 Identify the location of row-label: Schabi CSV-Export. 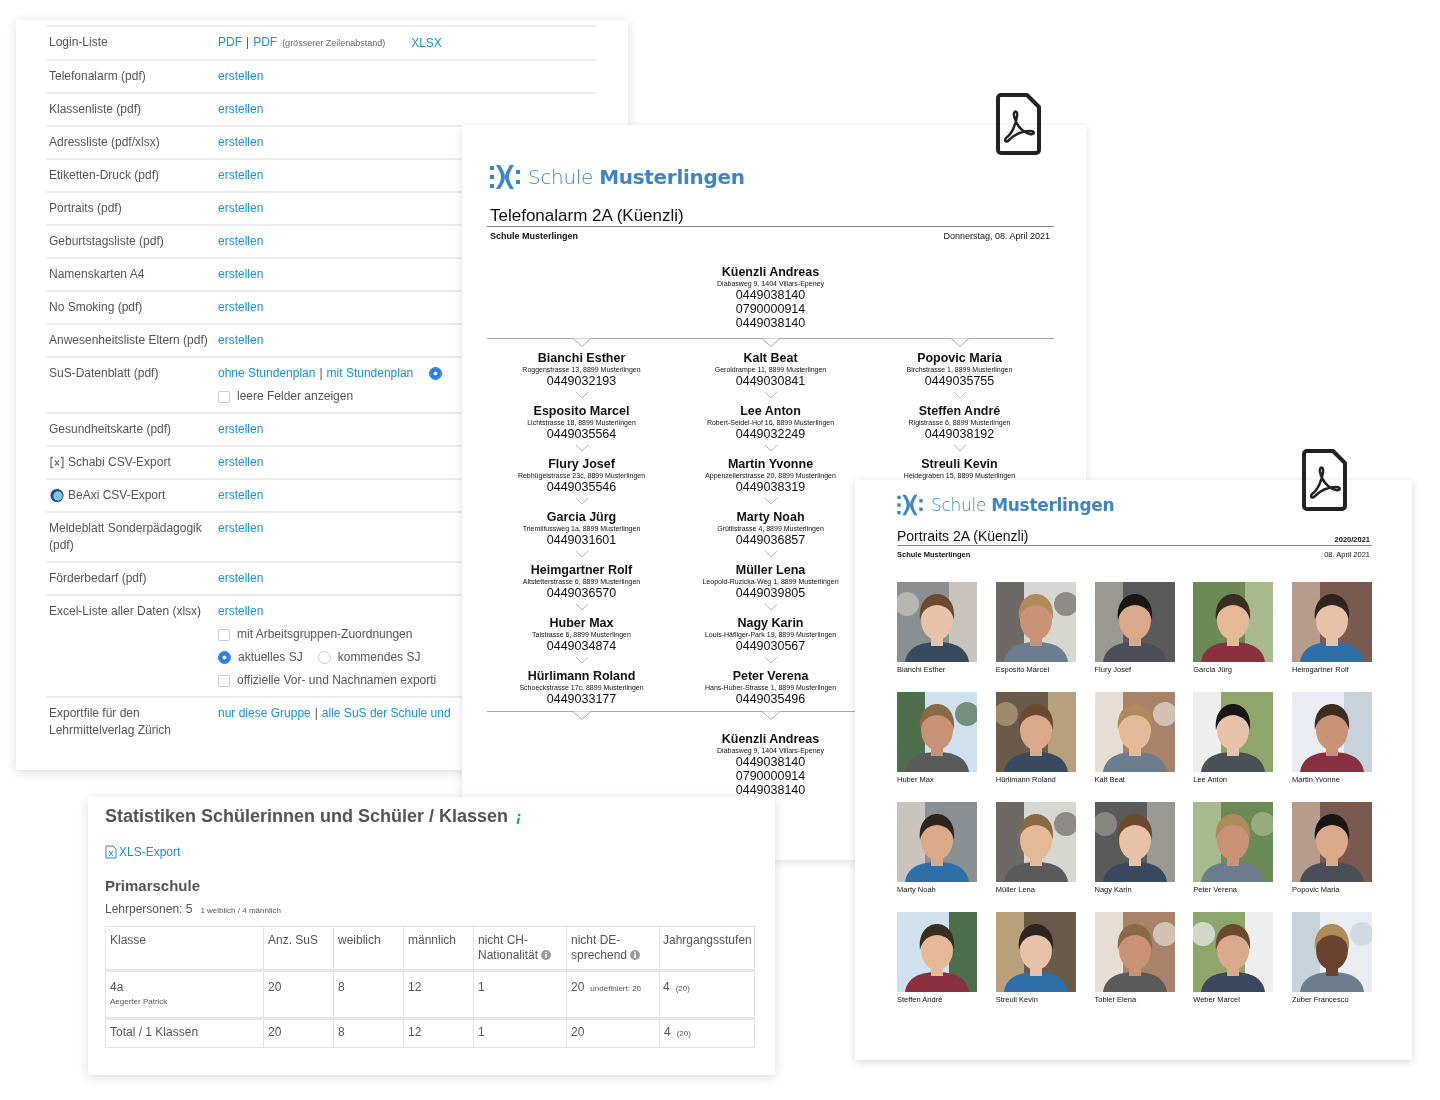
(119, 462).